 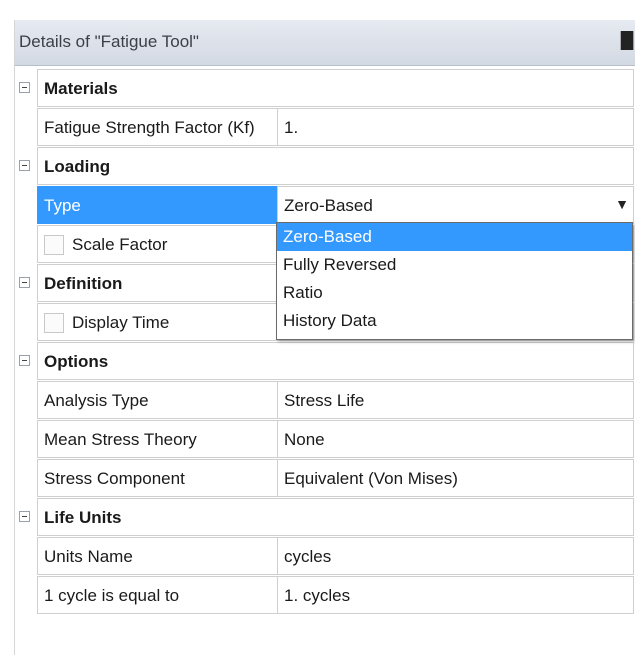 What do you see at coordinates (121, 322) in the screenshot?
I see `property-label: Display Time` at bounding box center [121, 322].